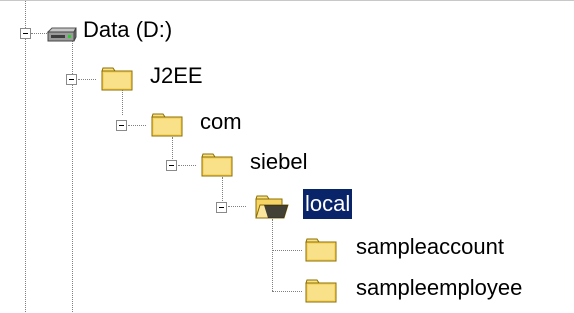 This screenshot has height=313, width=574. I want to click on tree-node-label: sampleaccount, so click(430, 246).